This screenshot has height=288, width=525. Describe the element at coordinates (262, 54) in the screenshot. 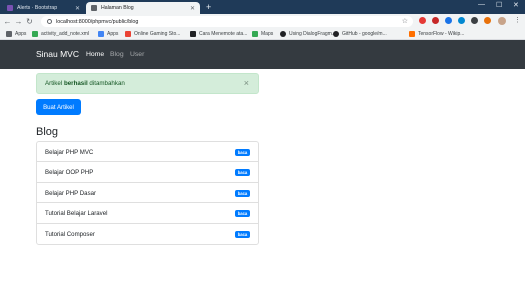

I see `site-navbar: Sinau MVC Home Blog User` at that location.